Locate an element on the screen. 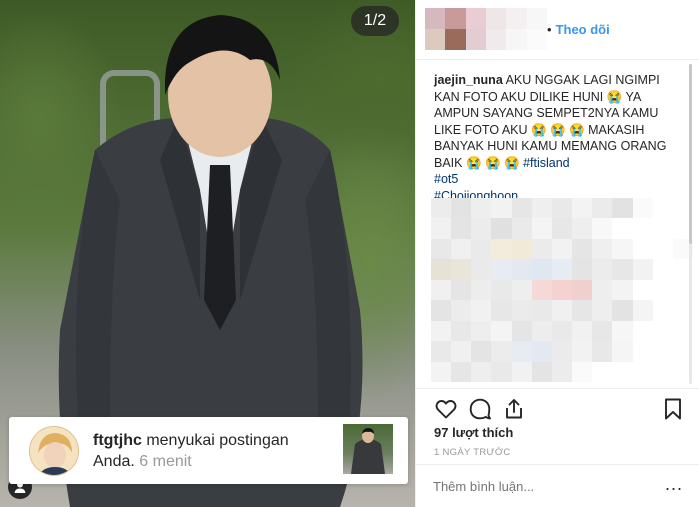 This screenshot has width=699, height=507. avatar is located at coordinates (54, 451).